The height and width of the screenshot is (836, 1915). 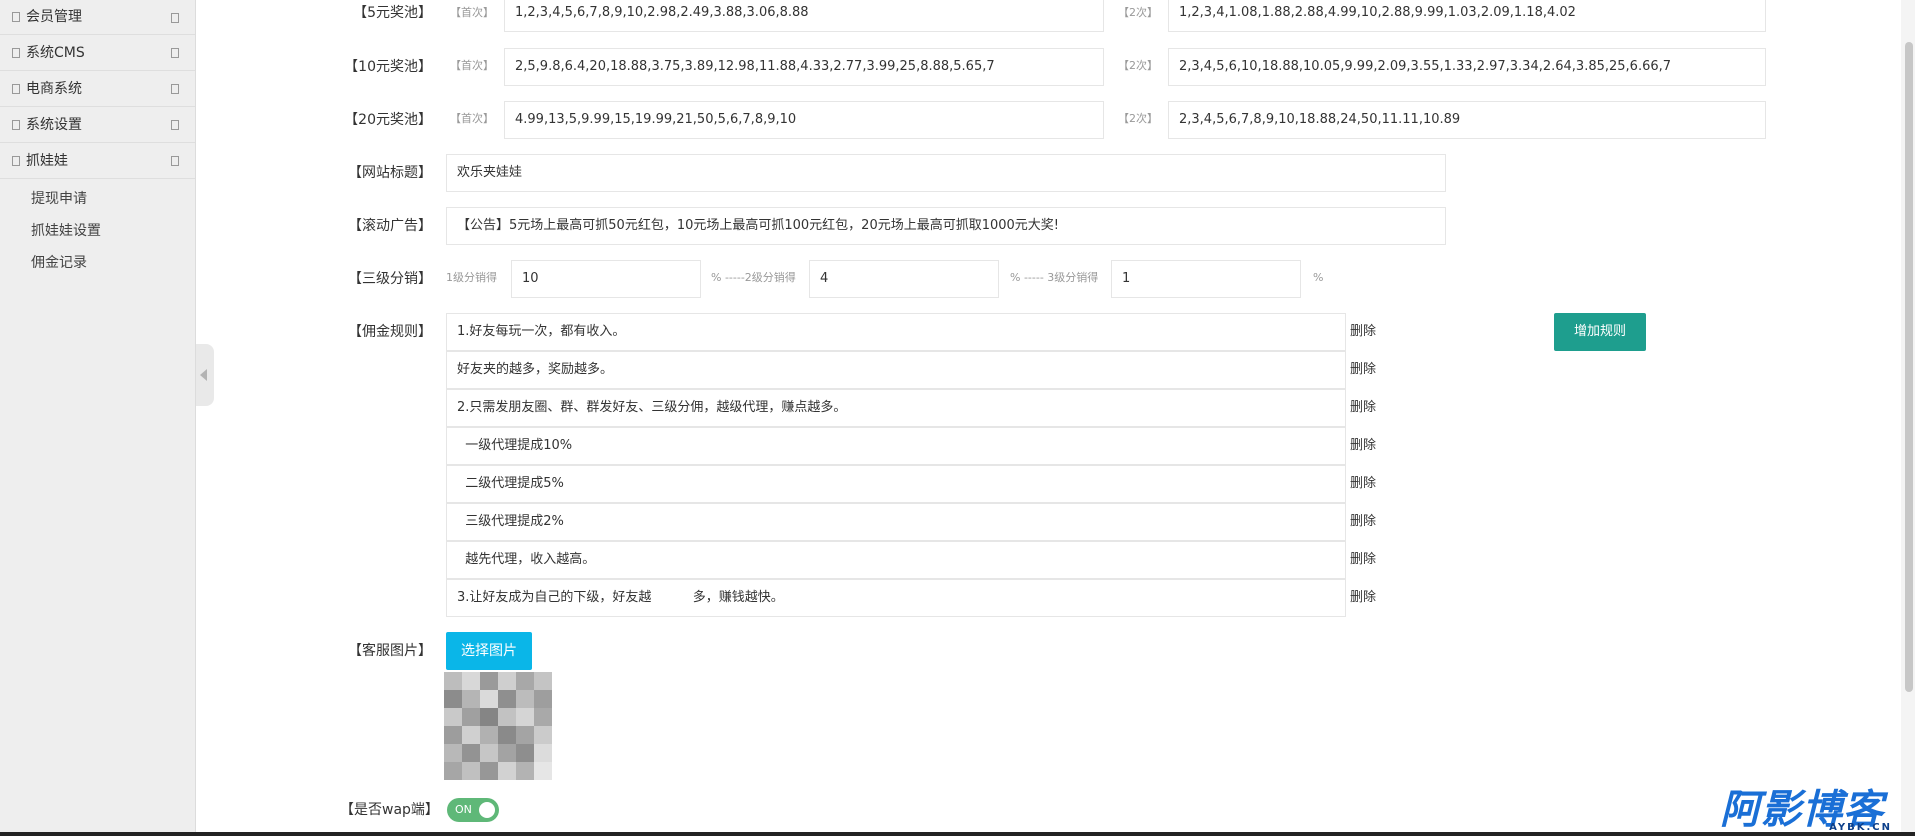 I want to click on toggle-knob, so click(x=487, y=810).